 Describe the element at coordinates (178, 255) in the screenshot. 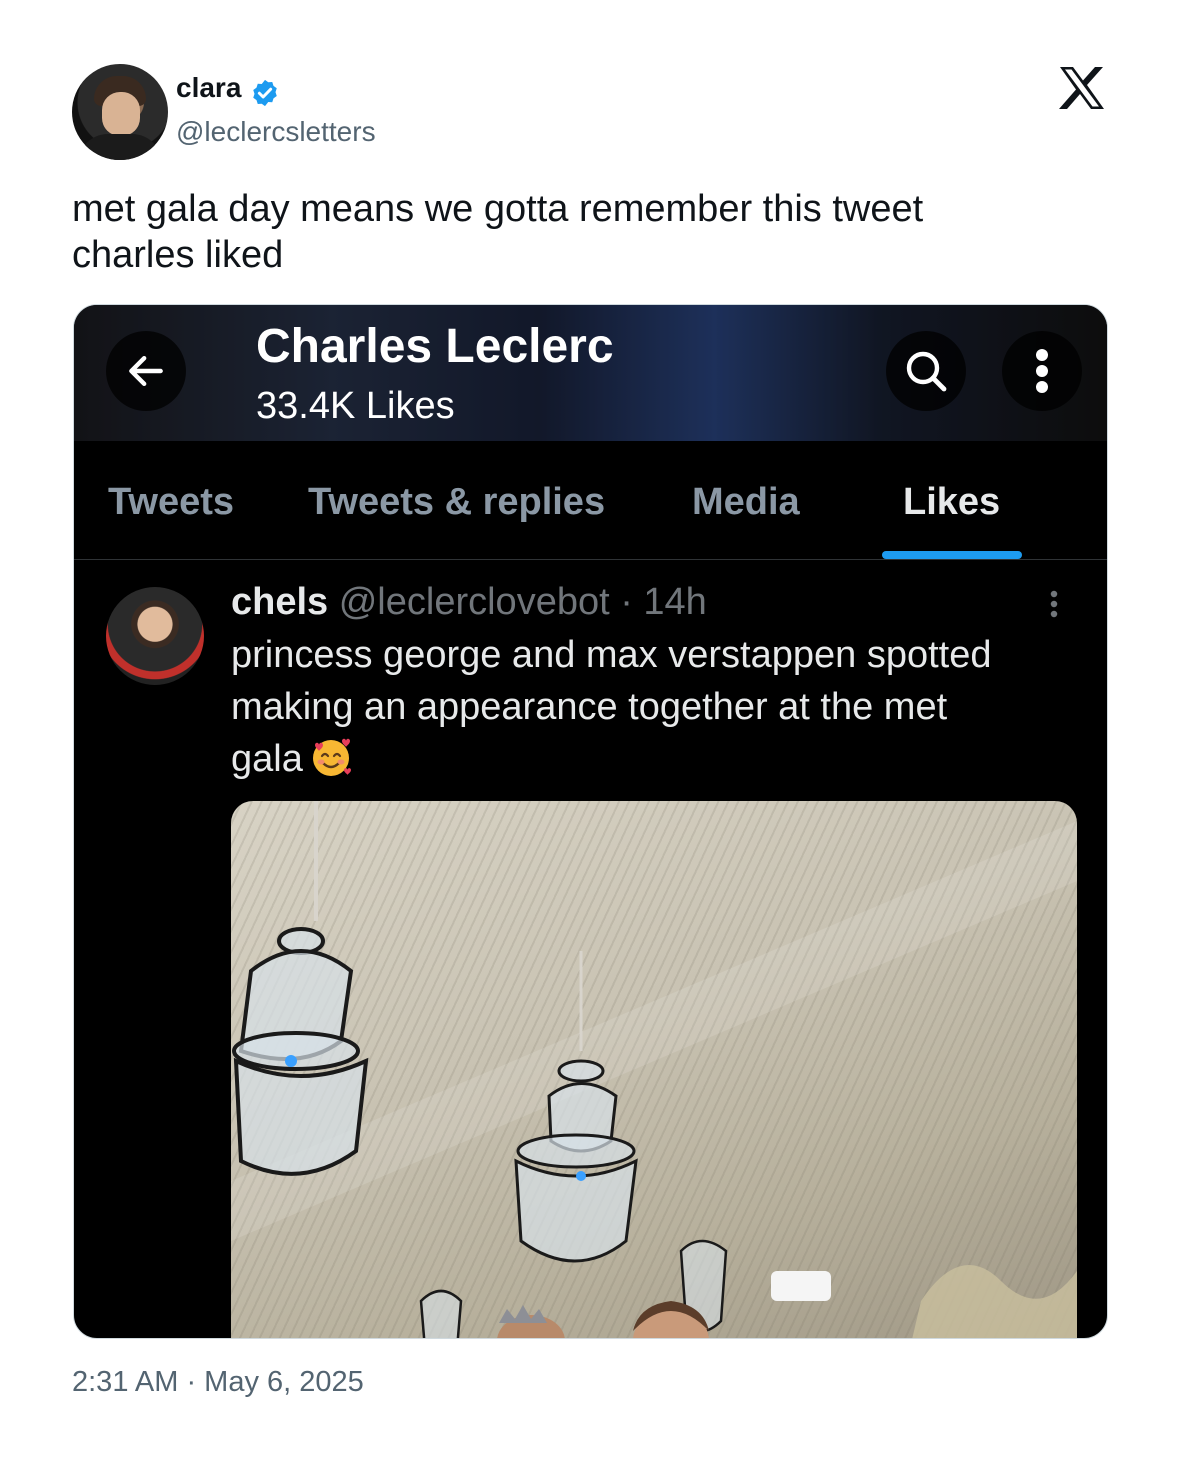

I see `tweet-text-line: charles liked` at that location.